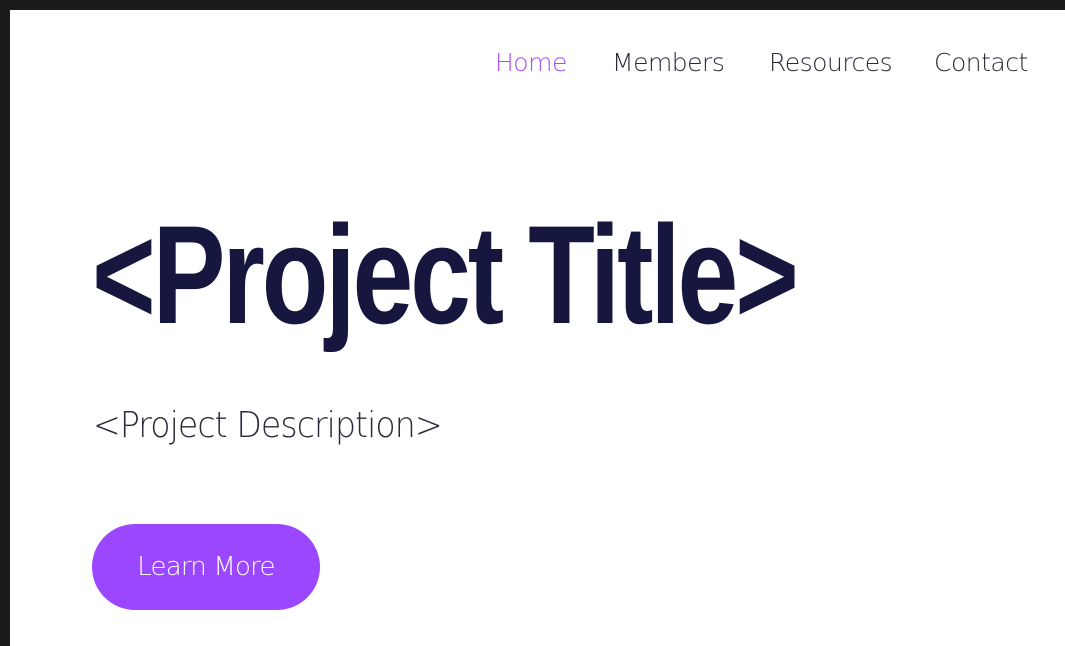  What do you see at coordinates (831, 62) in the screenshot?
I see `nav-resources-link: Resources` at bounding box center [831, 62].